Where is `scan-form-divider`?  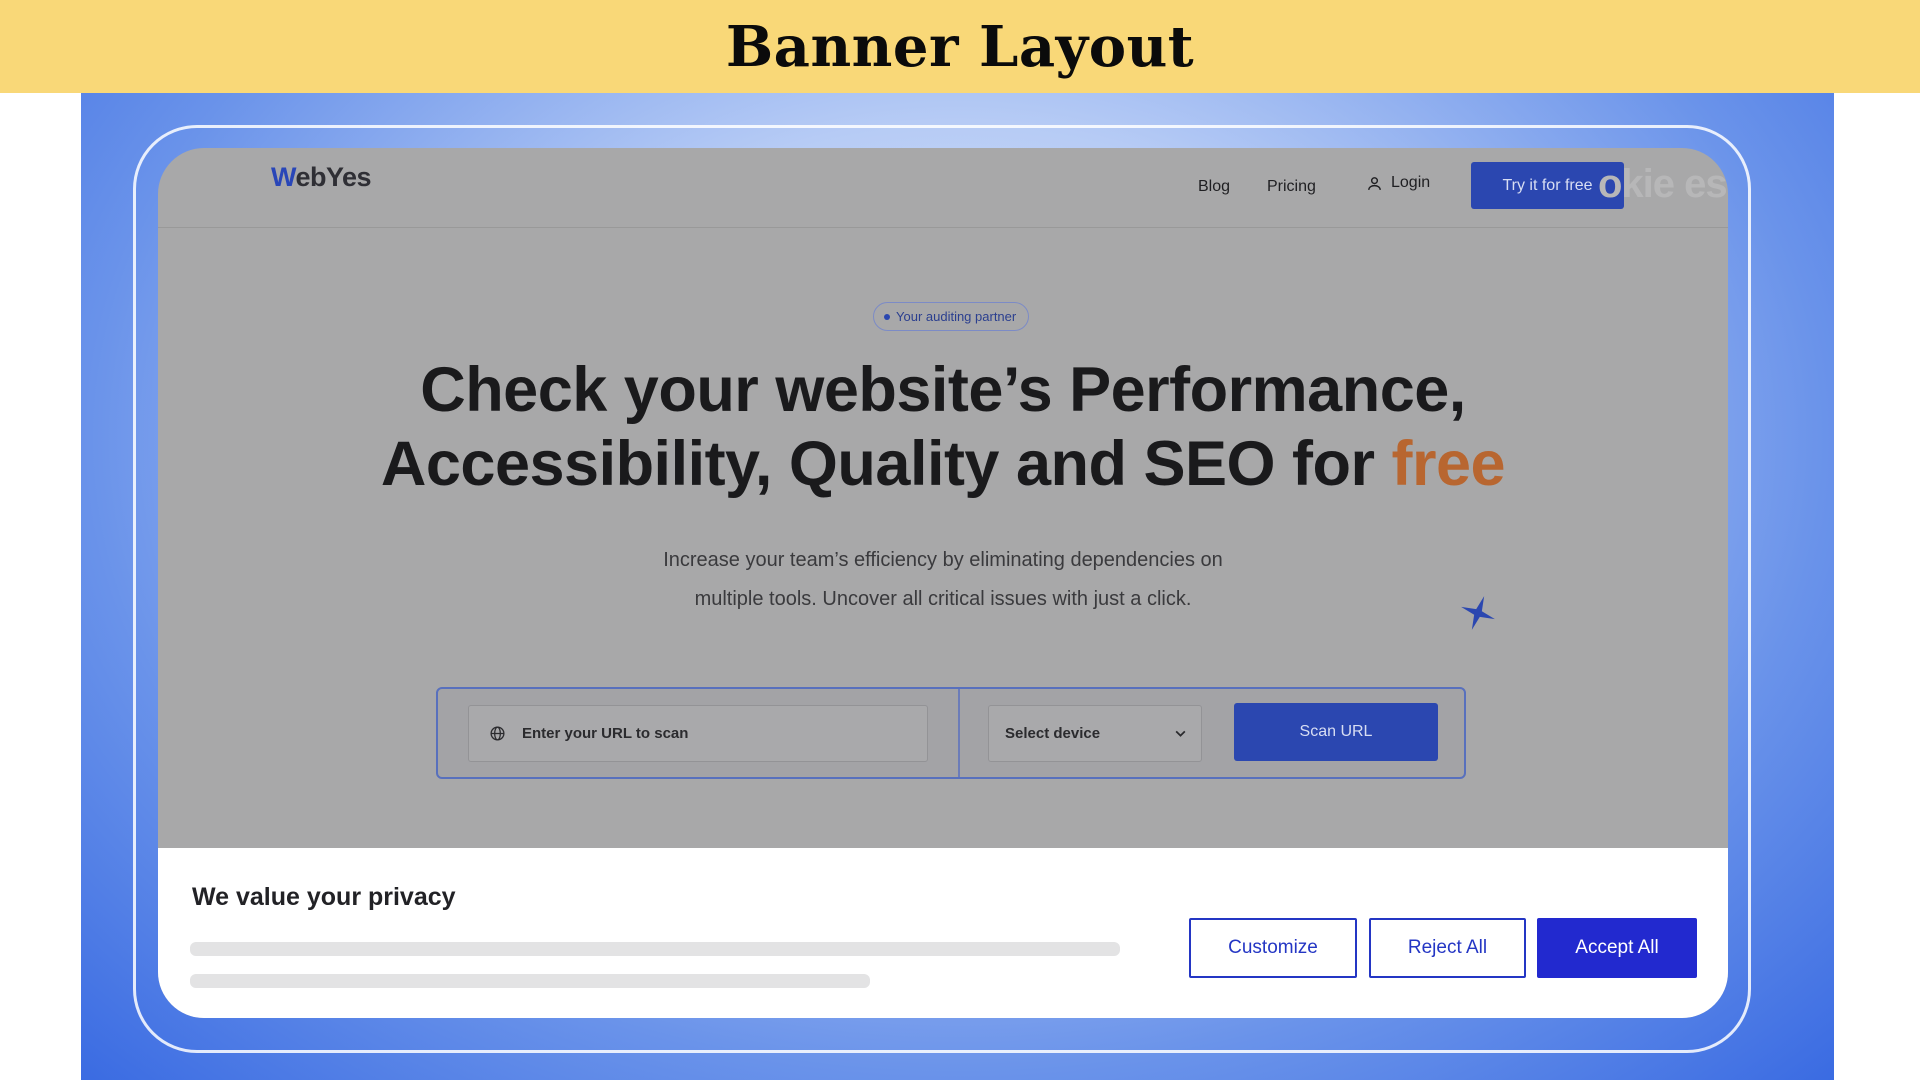
scan-form-divider is located at coordinates (959, 733).